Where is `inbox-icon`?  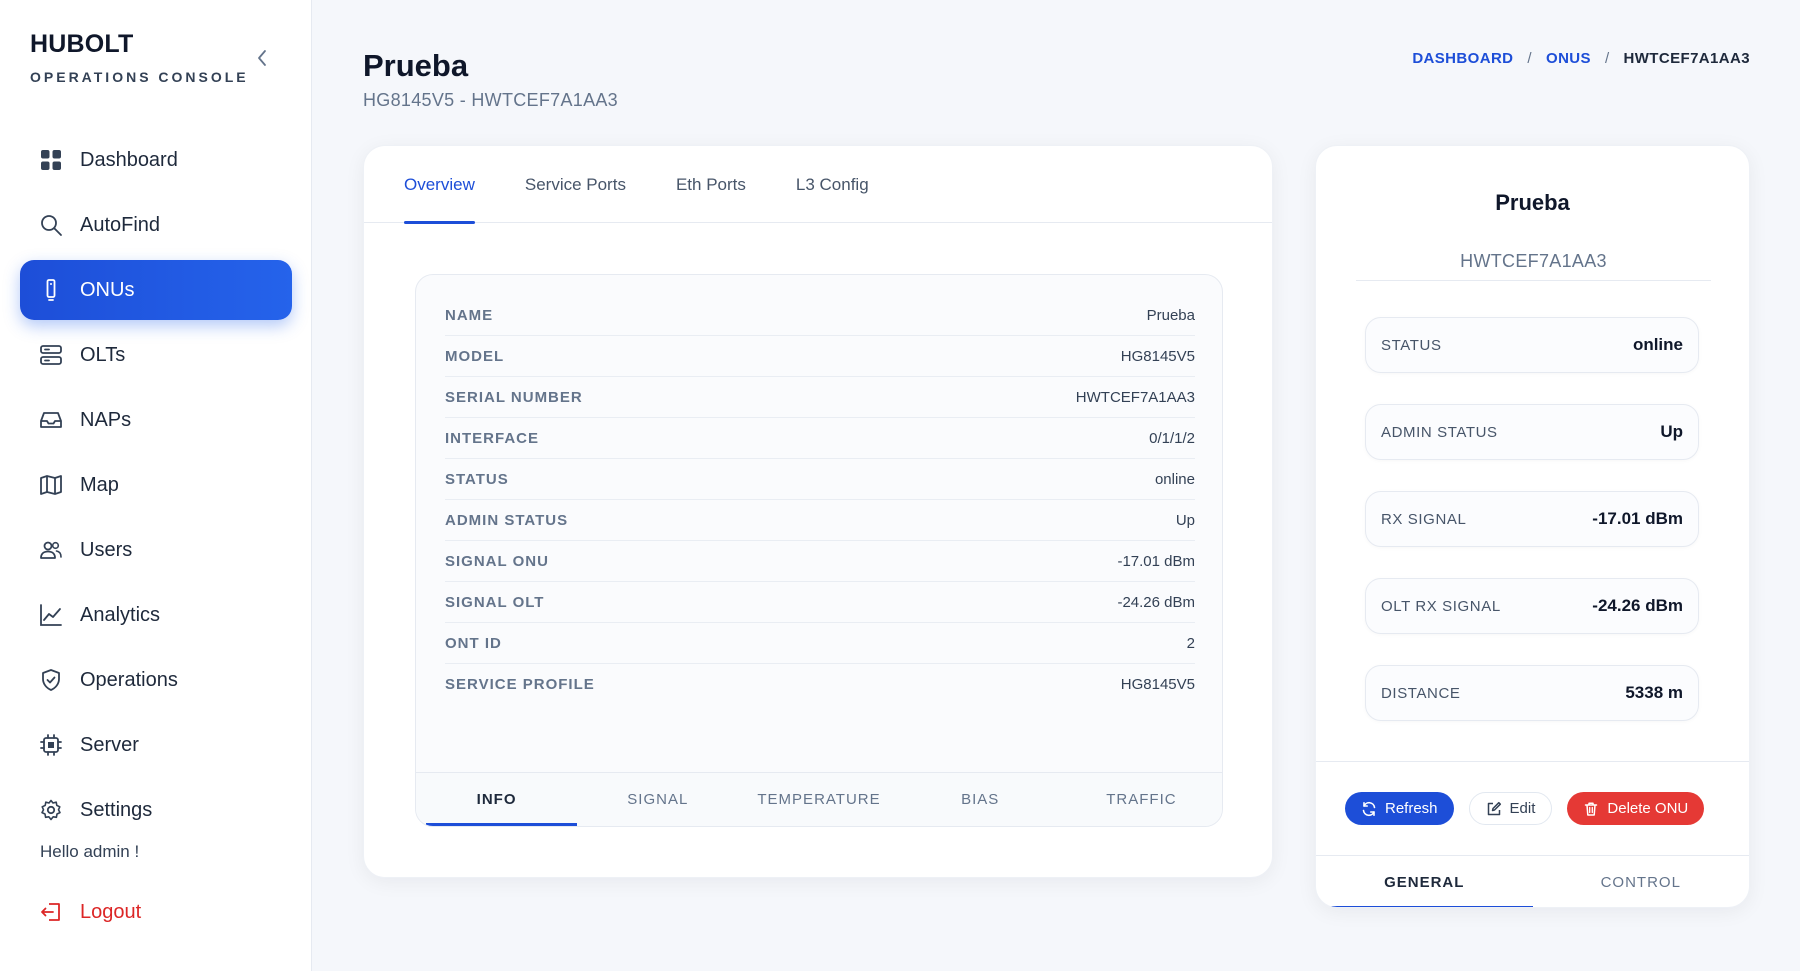
inbox-icon is located at coordinates (51, 420).